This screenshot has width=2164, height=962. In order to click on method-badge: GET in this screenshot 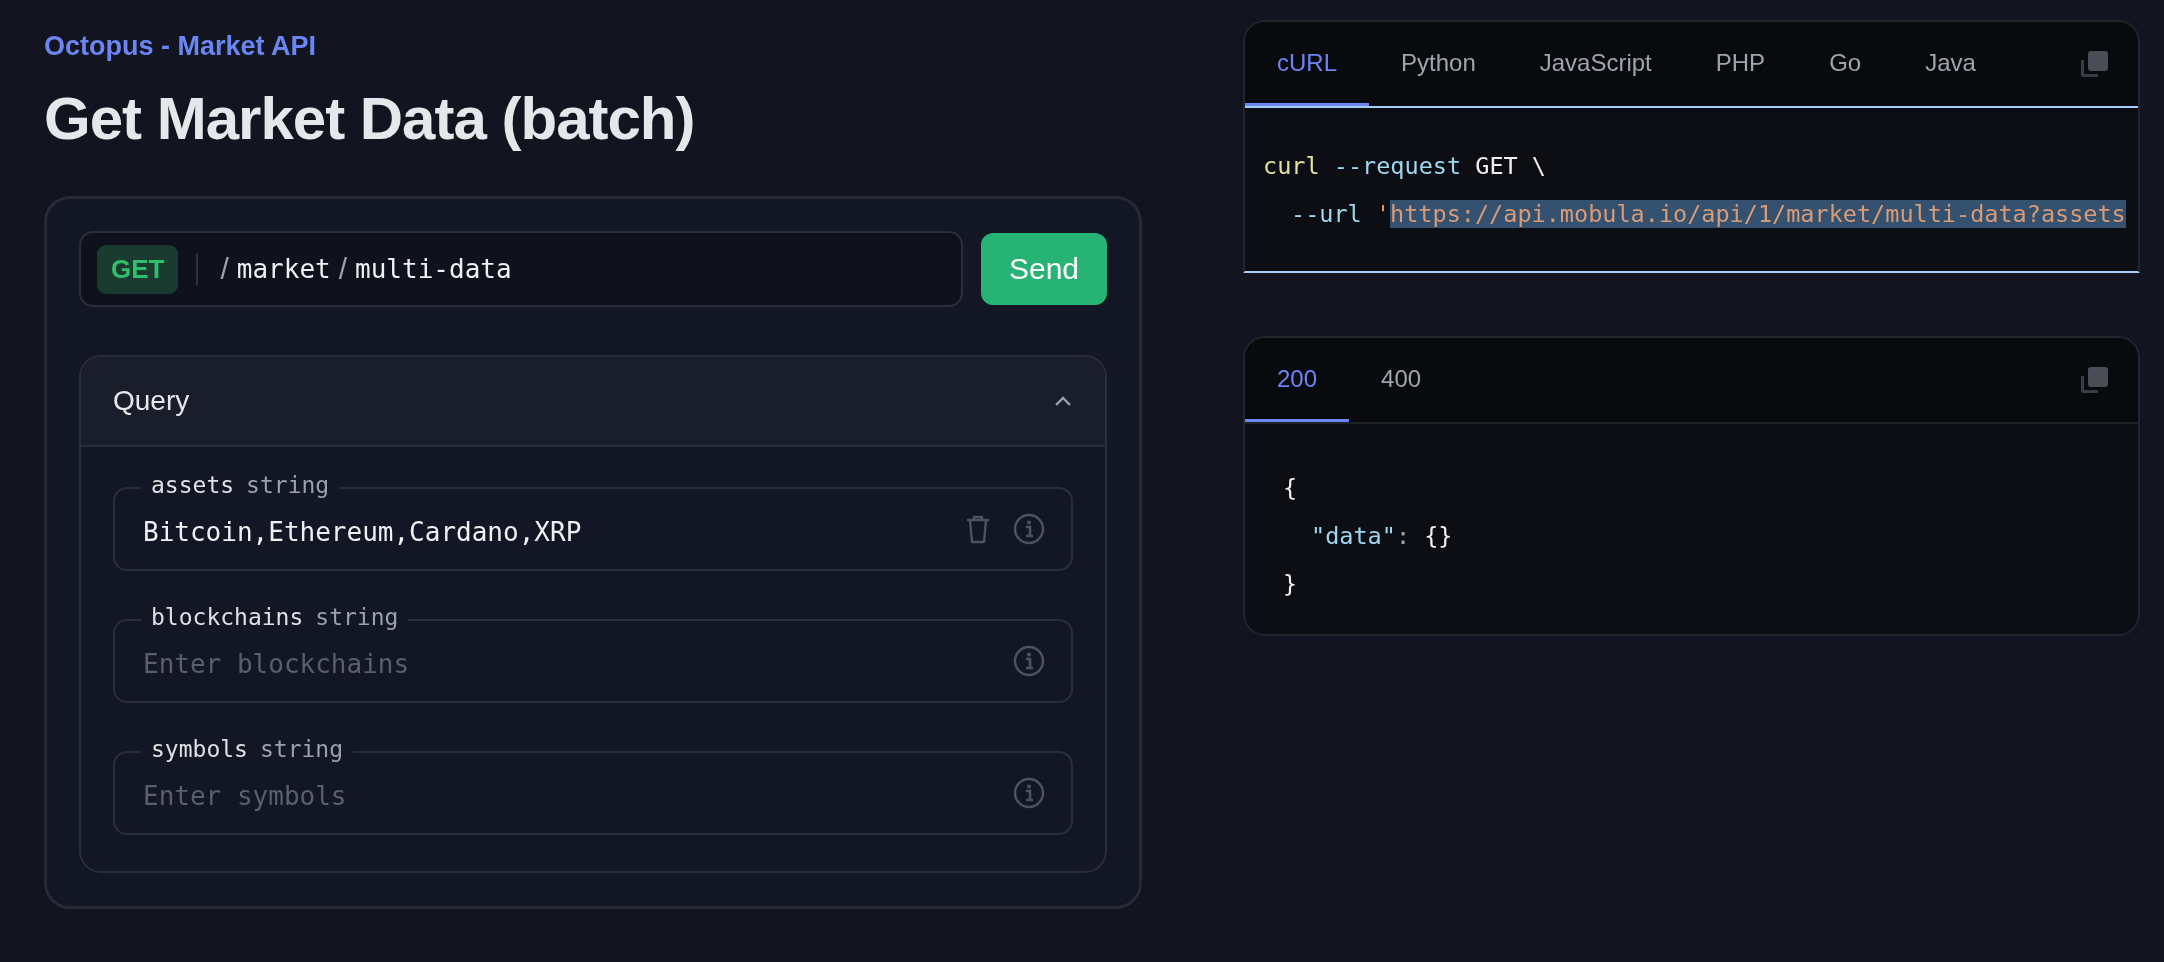, I will do `click(138, 269)`.